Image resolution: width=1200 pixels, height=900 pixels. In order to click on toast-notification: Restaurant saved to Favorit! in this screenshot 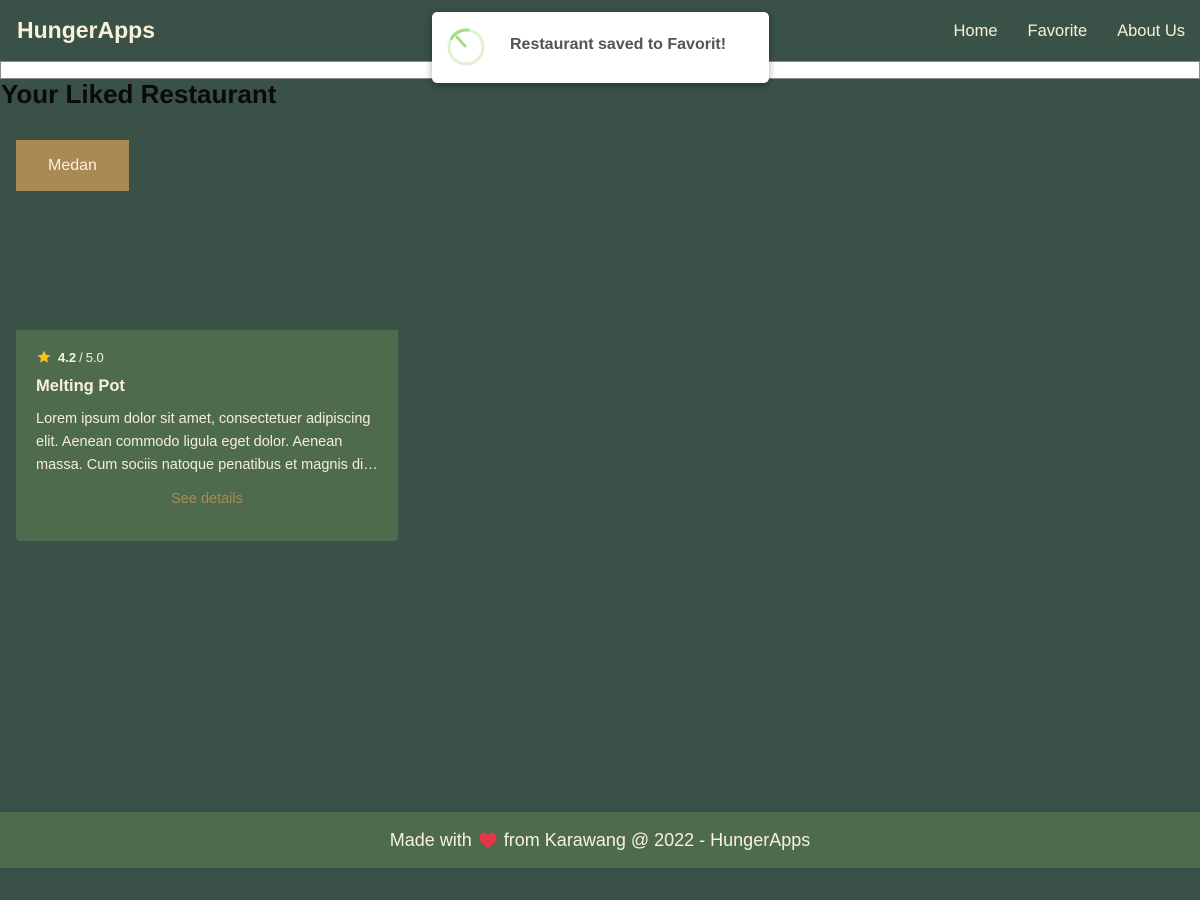, I will do `click(600, 47)`.